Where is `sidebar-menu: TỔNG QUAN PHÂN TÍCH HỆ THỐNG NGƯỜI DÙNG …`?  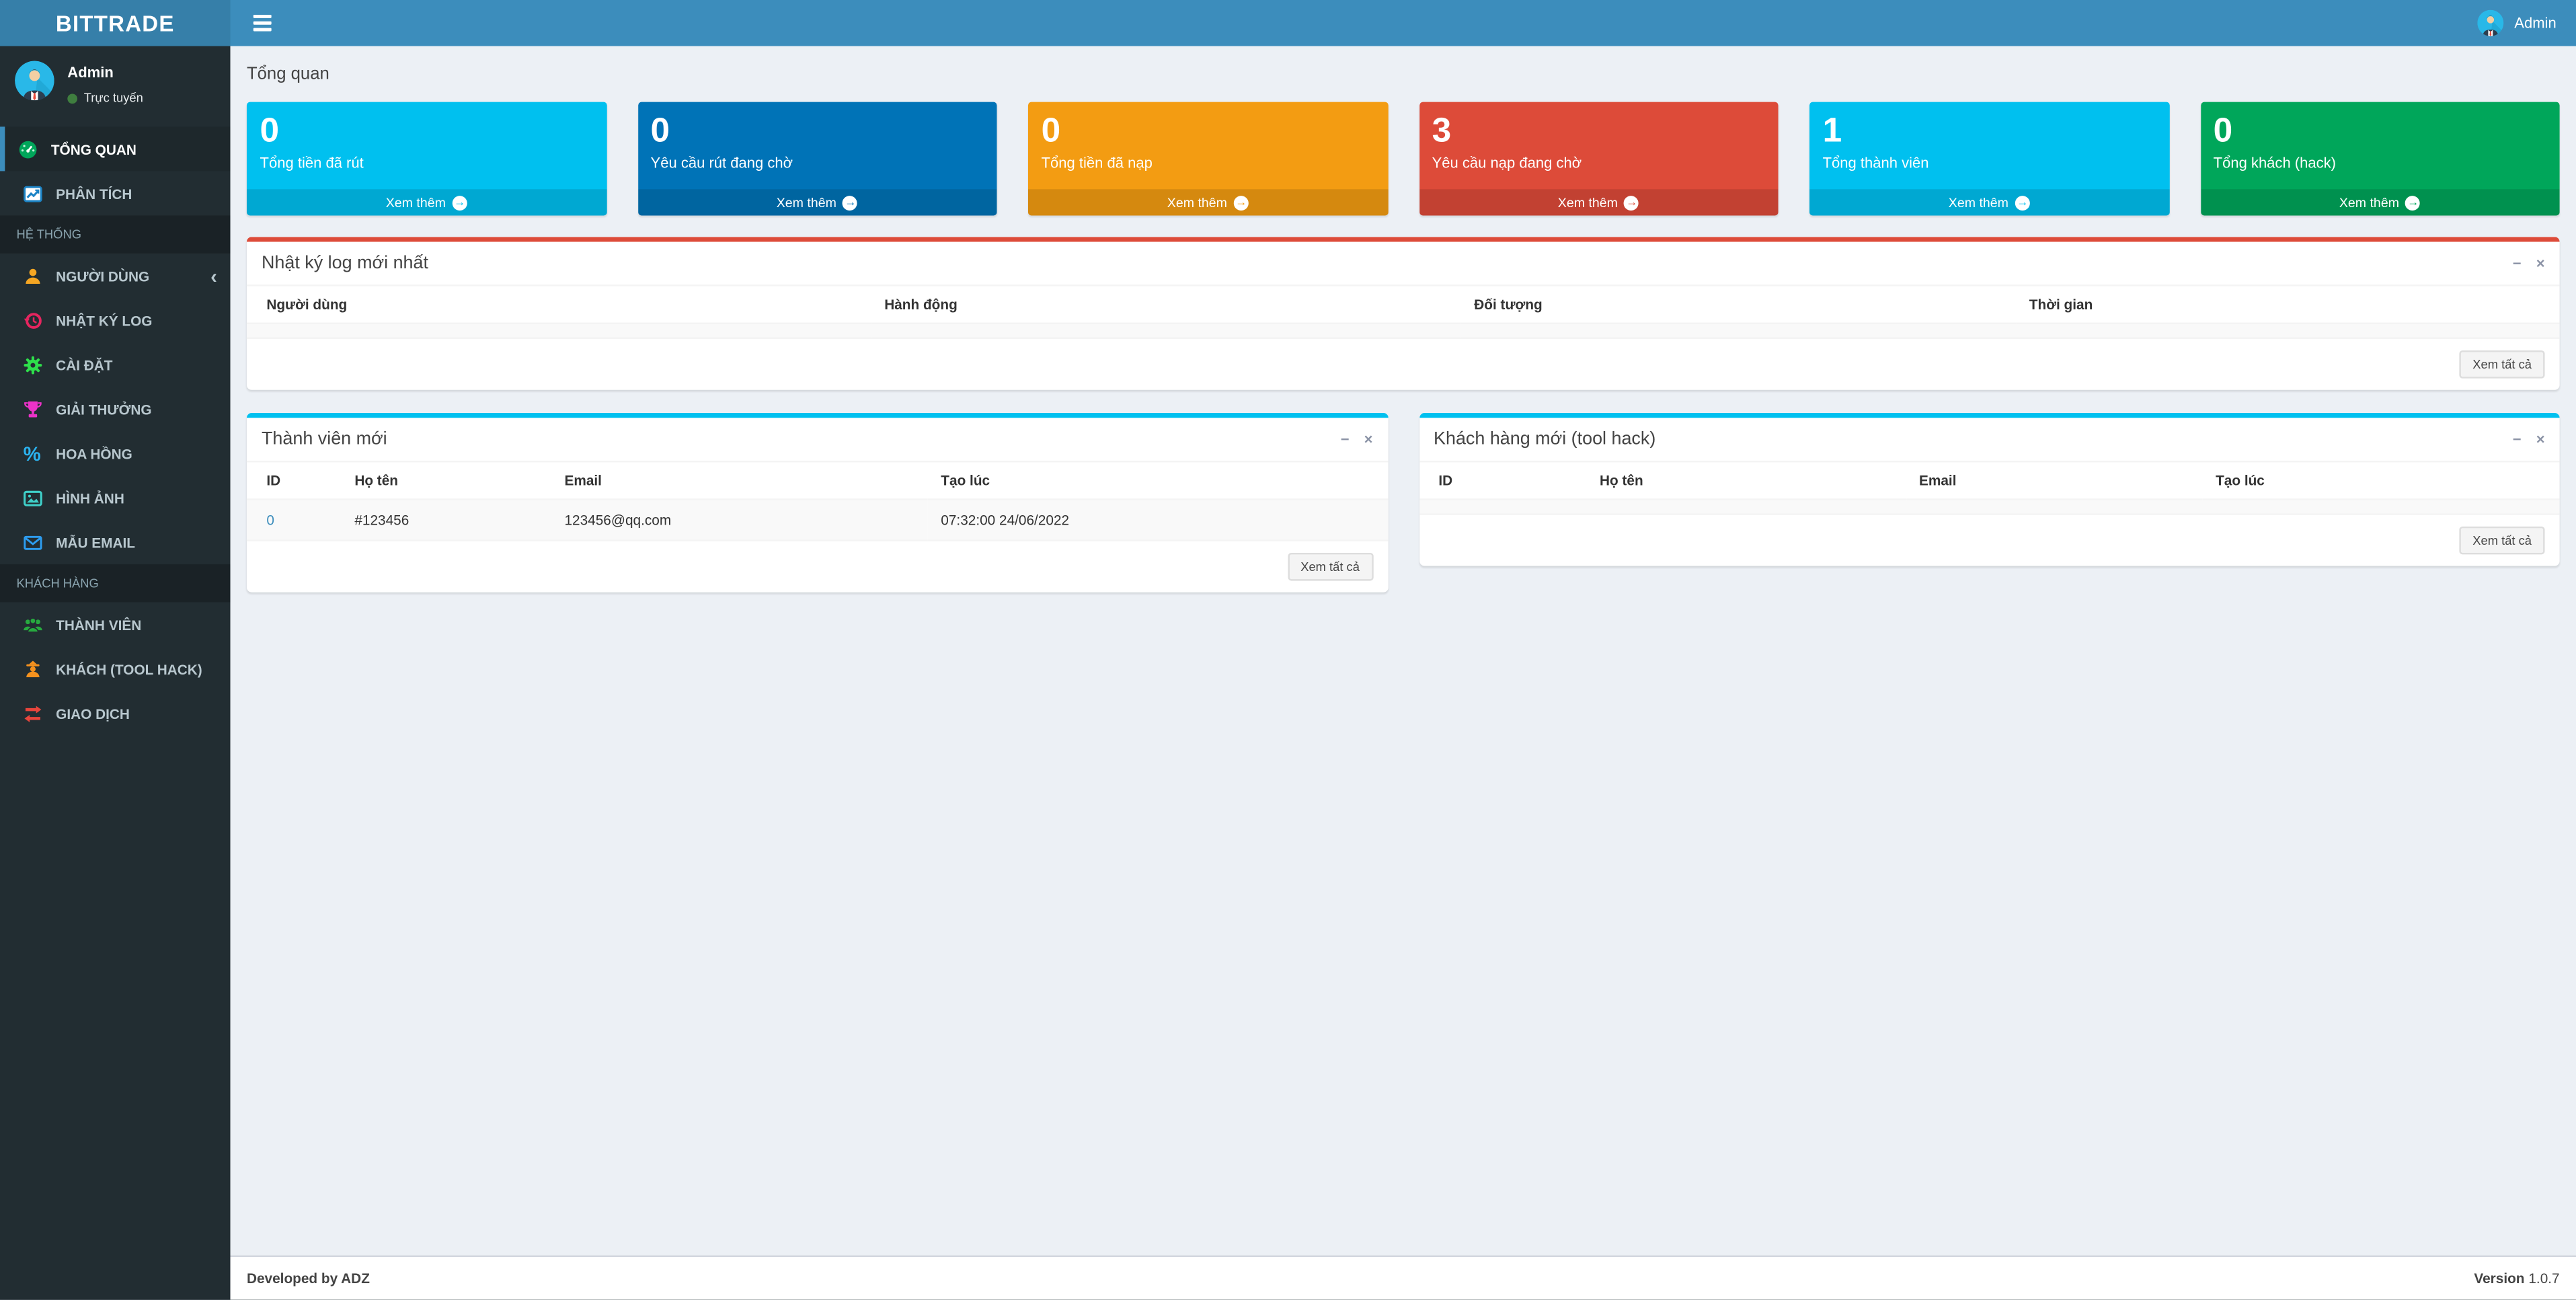
sidebar-menu: TỔNG QUAN PHÂN TÍCH HỆ THỐNG NGƯỜI DÙNG … is located at coordinates (116, 431).